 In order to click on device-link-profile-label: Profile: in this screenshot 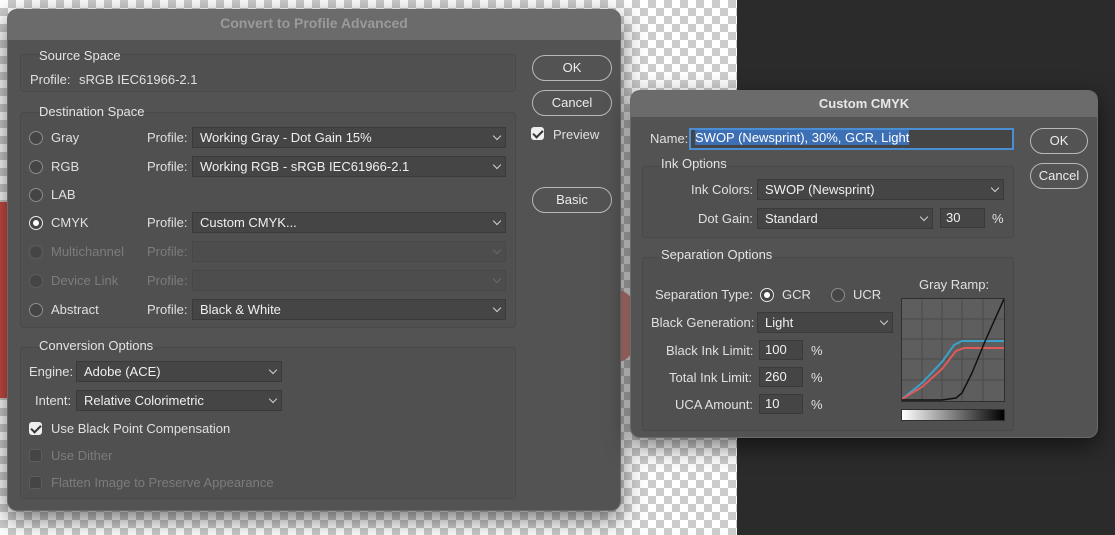, I will do `click(167, 280)`.